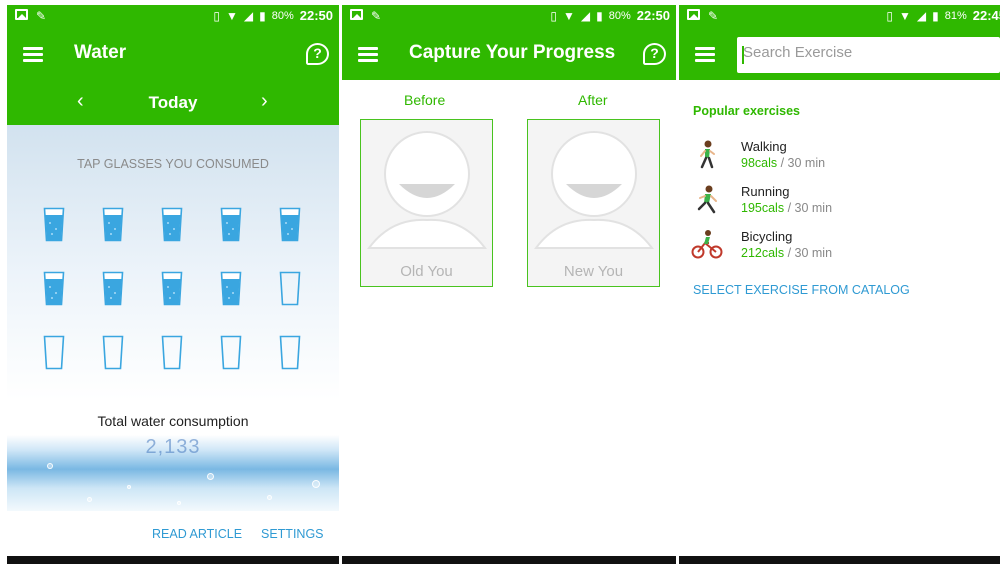  I want to click on exercise-name: Bicycling, so click(767, 236).